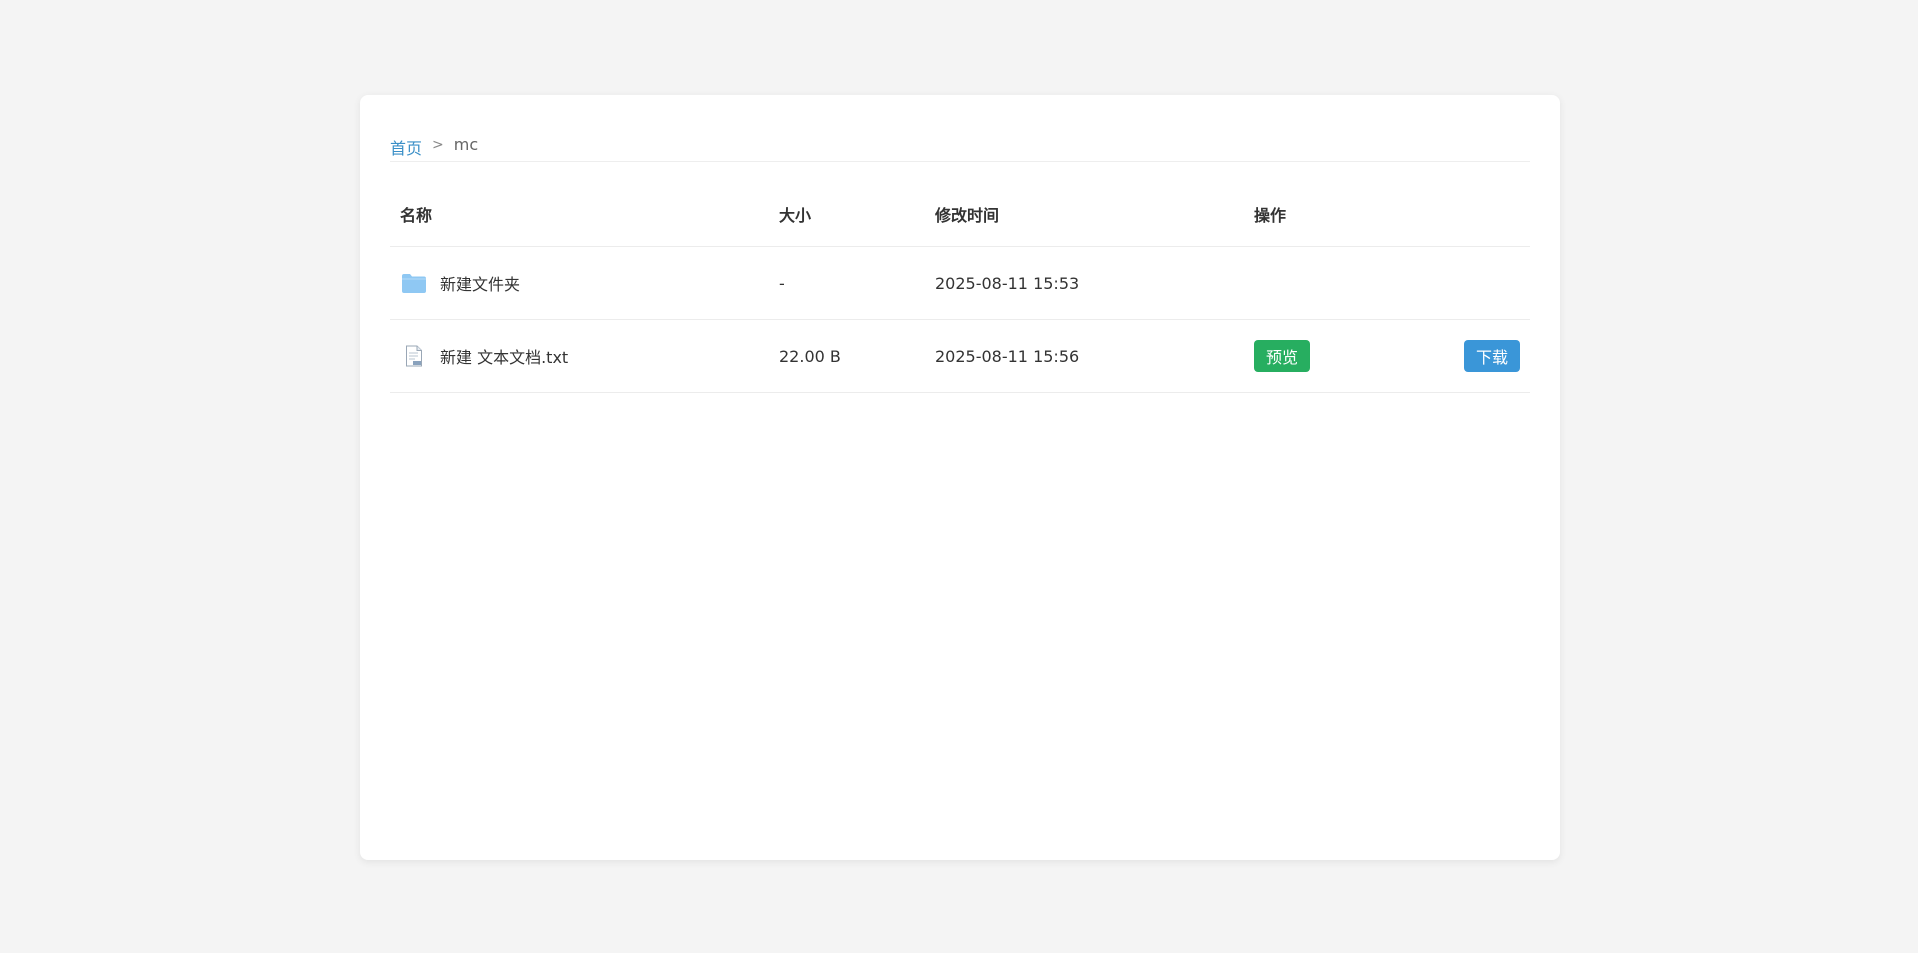 Image resolution: width=1918 pixels, height=953 pixels. What do you see at coordinates (1007, 283) in the screenshot?
I see `file-modified-cell: 2025-08-11 15:53` at bounding box center [1007, 283].